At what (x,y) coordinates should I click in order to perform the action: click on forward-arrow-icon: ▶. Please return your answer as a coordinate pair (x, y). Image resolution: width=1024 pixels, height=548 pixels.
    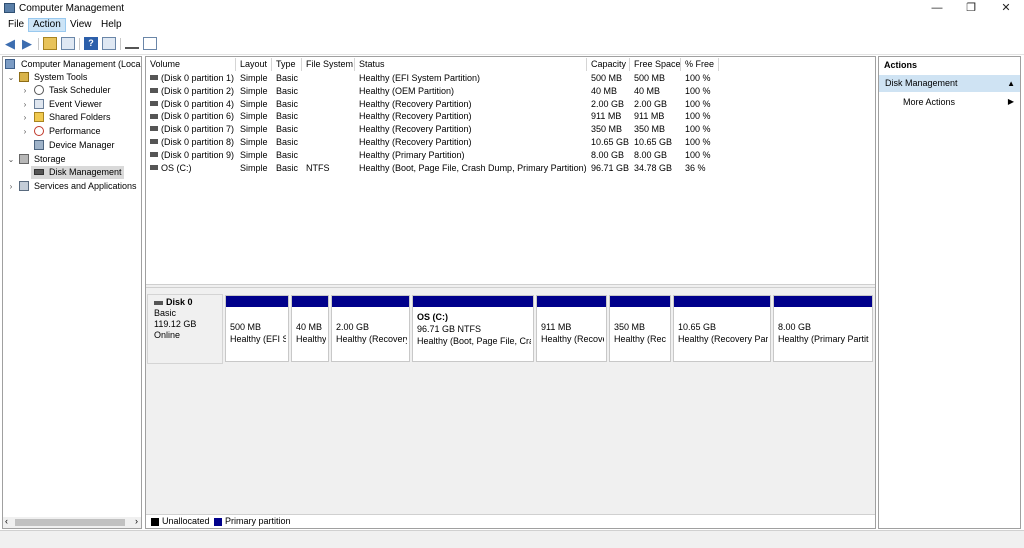
    Looking at the image, I should click on (27, 43).